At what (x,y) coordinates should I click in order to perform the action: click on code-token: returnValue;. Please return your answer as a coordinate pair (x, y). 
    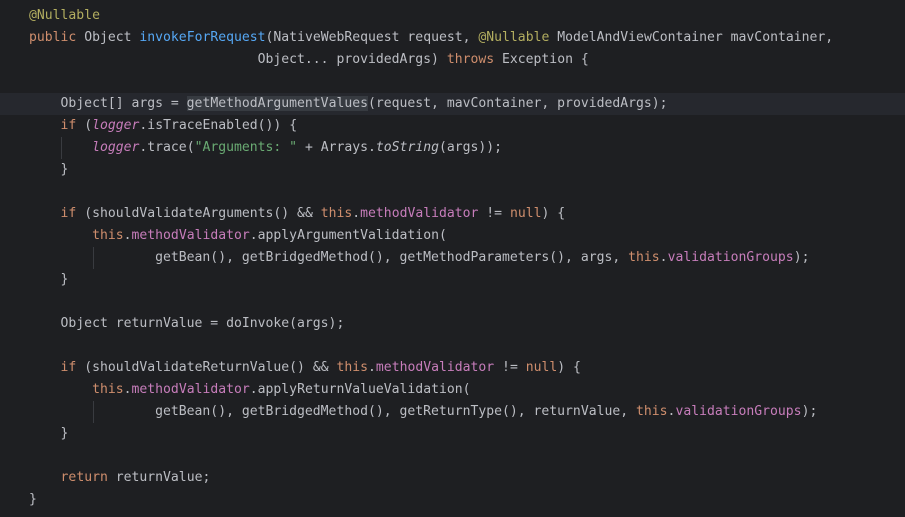
    Looking at the image, I should click on (159, 477).